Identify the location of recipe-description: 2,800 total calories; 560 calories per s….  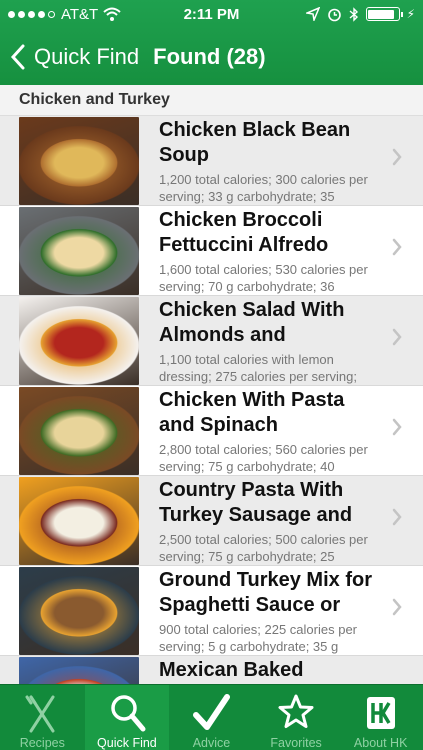
(263, 458).